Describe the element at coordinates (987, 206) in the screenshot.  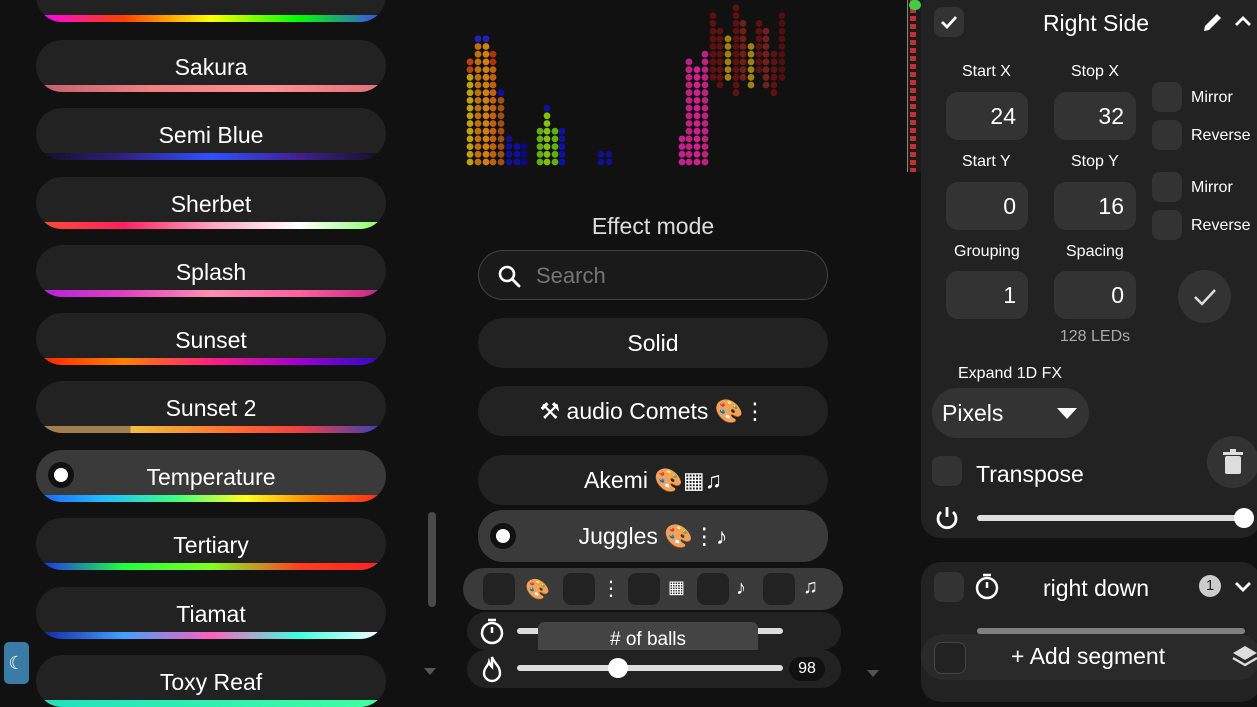
I see `start-y-input: 0` at that location.